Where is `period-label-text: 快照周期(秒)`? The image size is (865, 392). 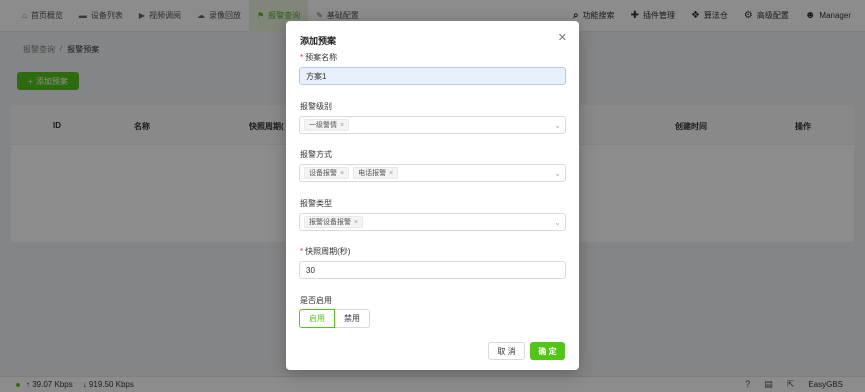 period-label-text: 快照周期(秒) is located at coordinates (328, 251).